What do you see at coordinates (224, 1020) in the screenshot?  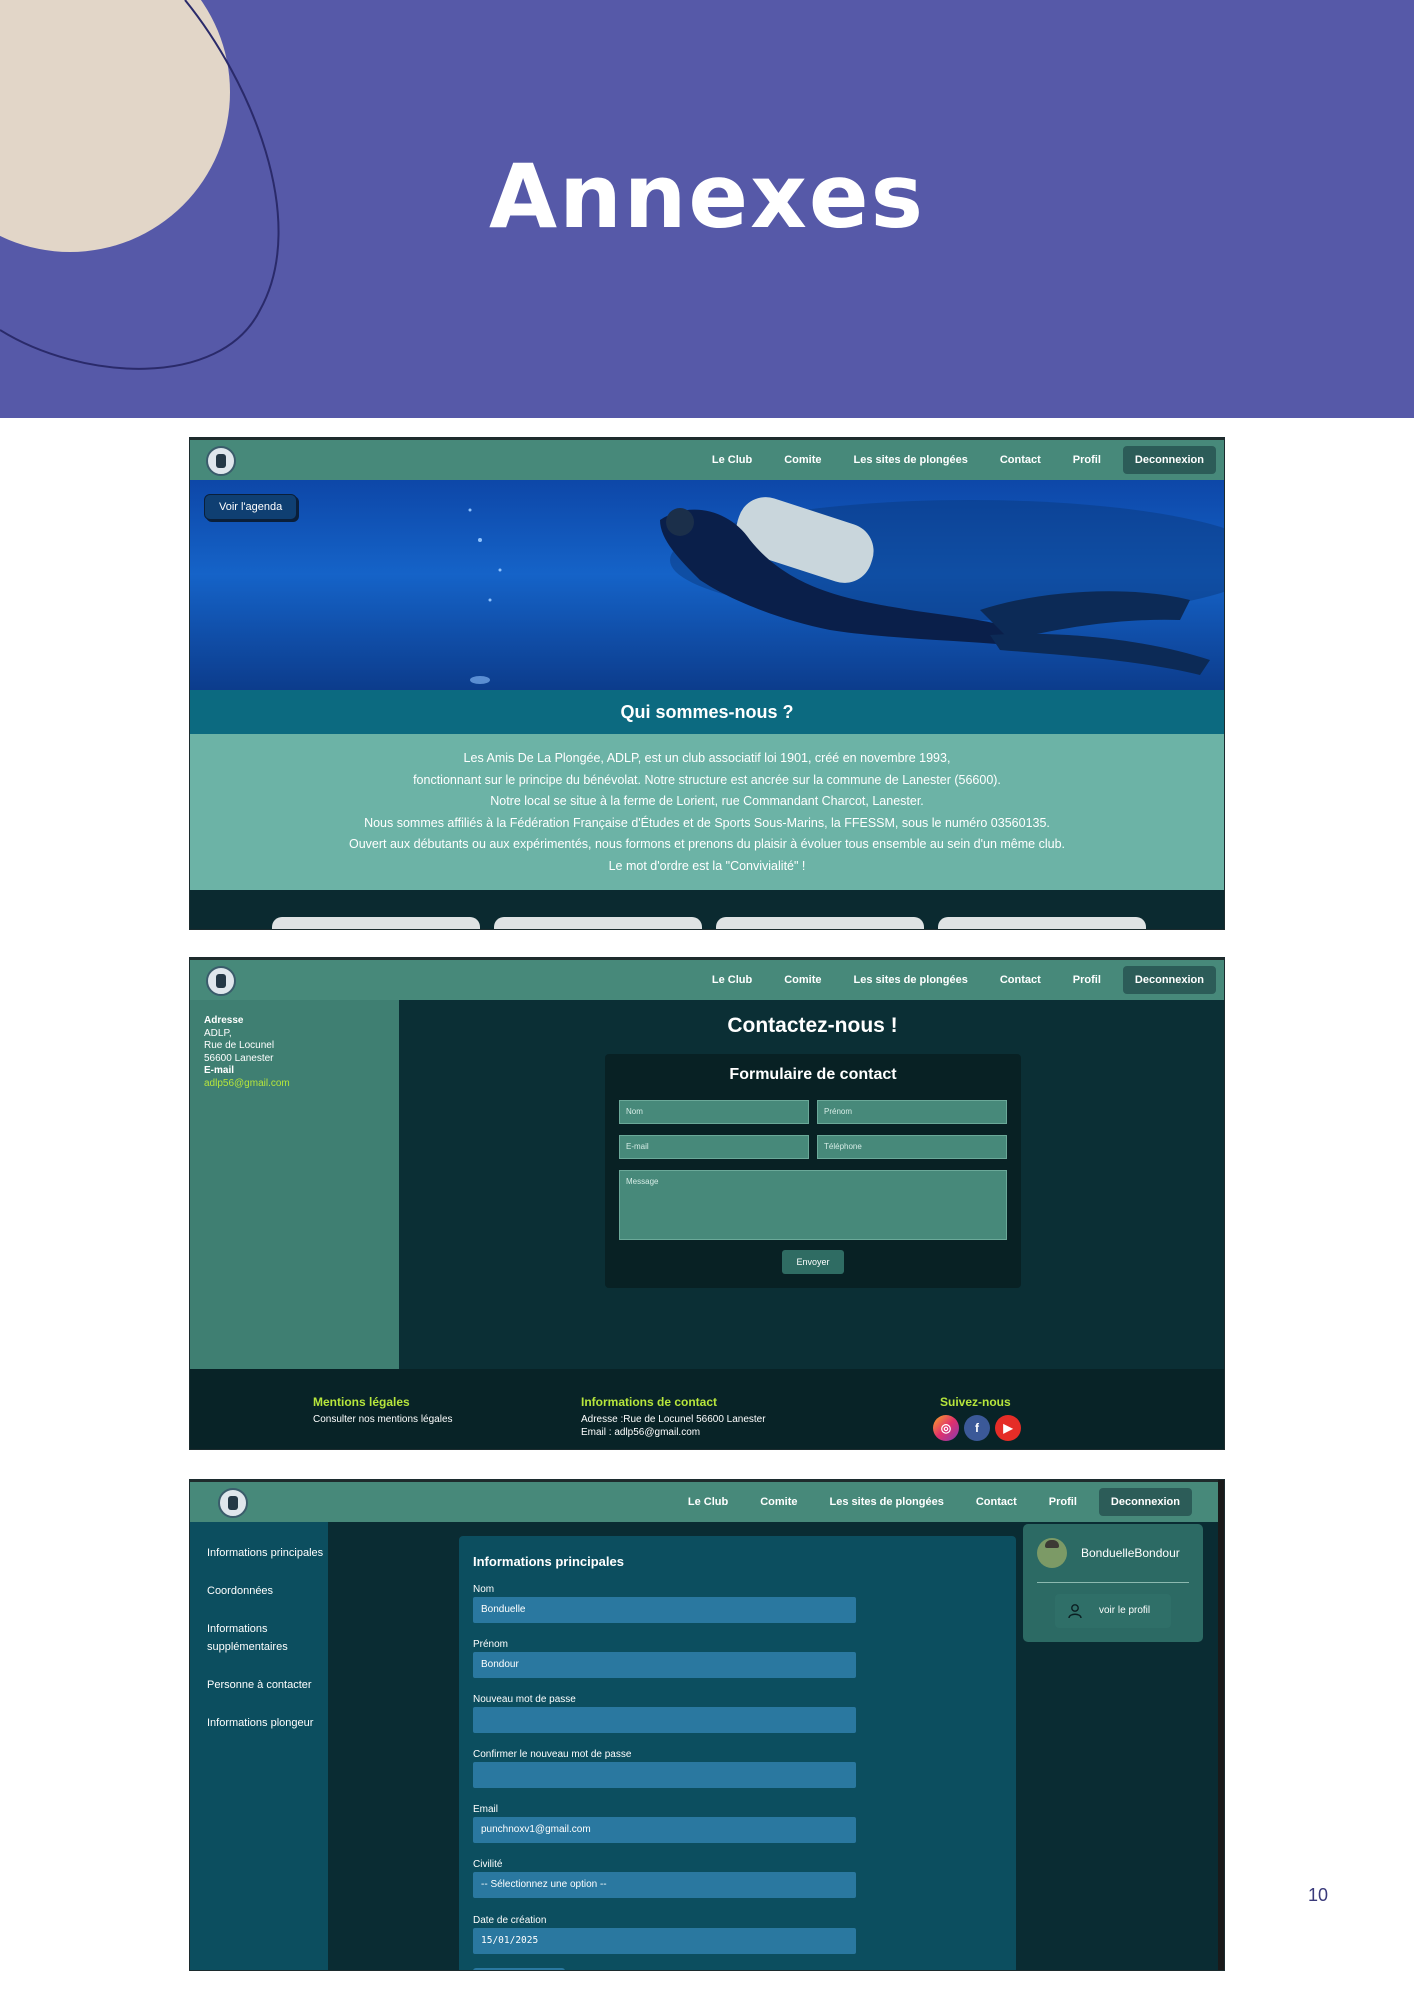 I see `address-label: Adresse` at bounding box center [224, 1020].